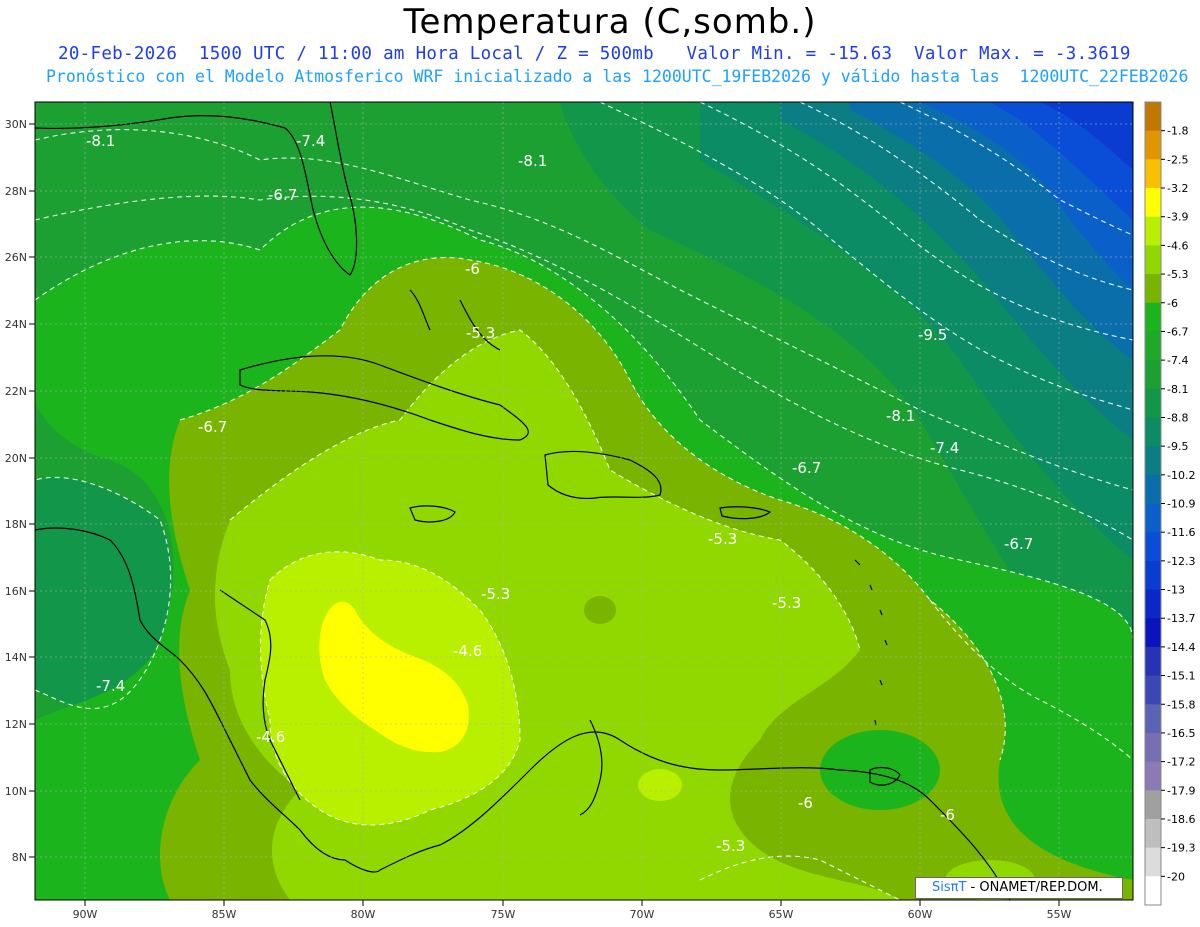  Describe the element at coordinates (1177, 188) in the screenshot. I see `colorbar-label: -3.2` at that location.